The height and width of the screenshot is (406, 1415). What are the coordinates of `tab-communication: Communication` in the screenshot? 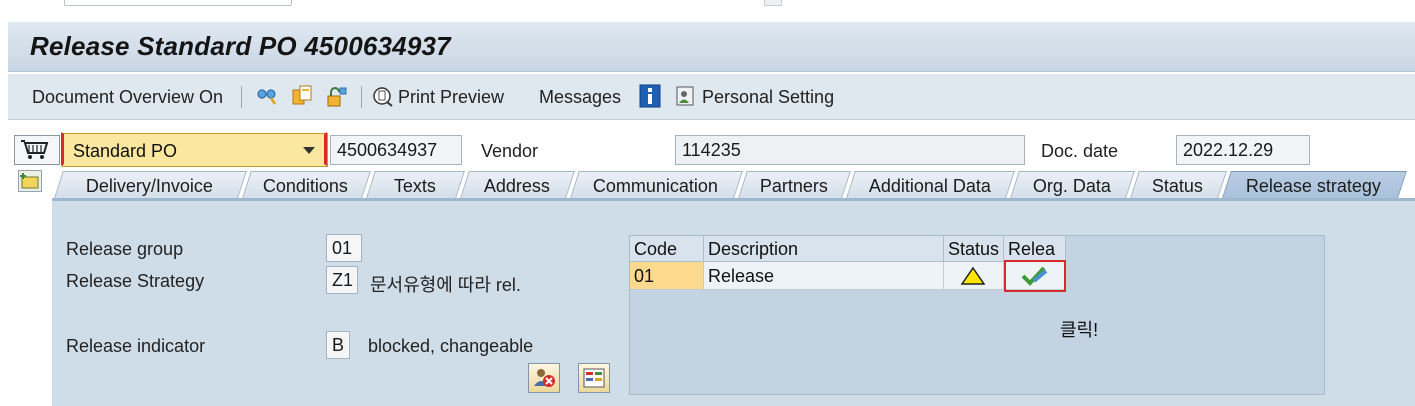 It's located at (656, 186).